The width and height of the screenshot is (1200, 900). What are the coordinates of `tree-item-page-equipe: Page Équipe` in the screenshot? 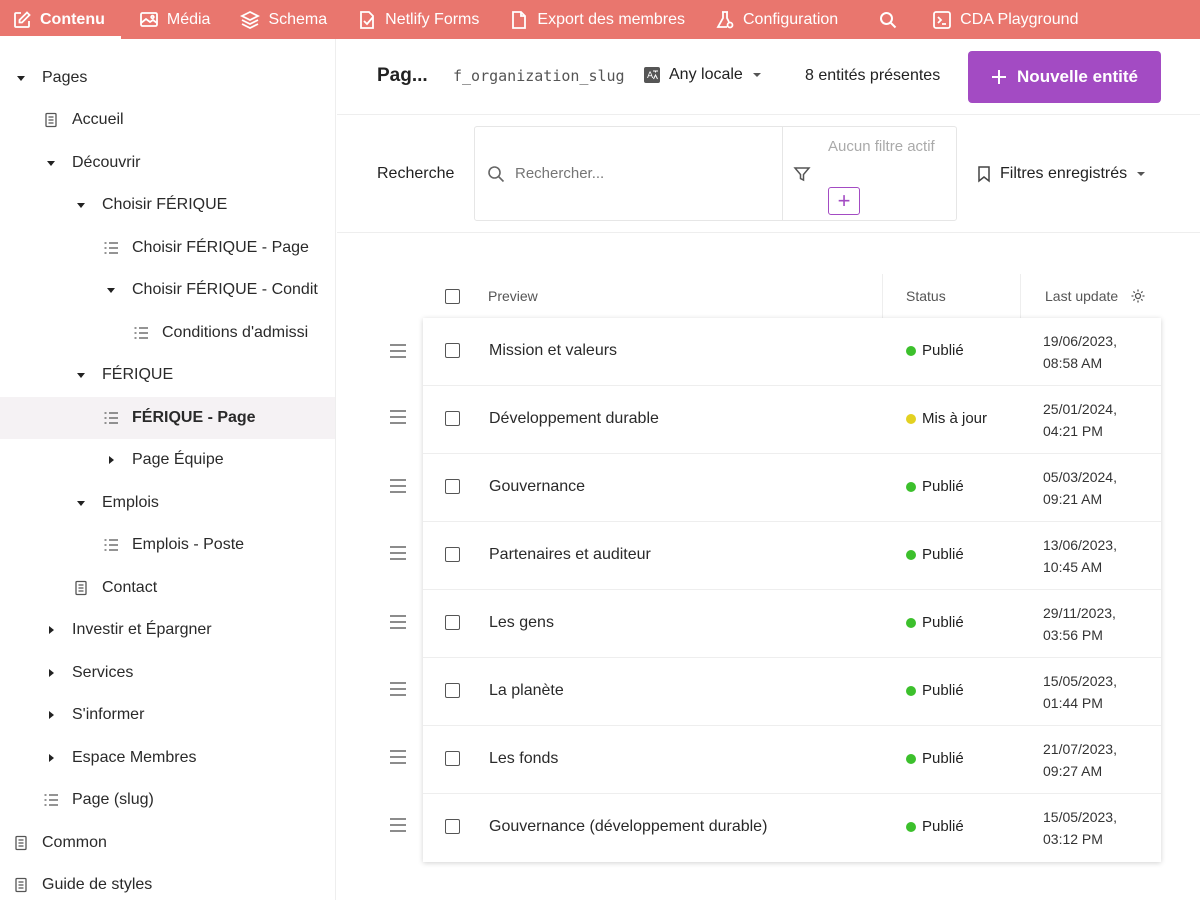 It's located at (167, 460).